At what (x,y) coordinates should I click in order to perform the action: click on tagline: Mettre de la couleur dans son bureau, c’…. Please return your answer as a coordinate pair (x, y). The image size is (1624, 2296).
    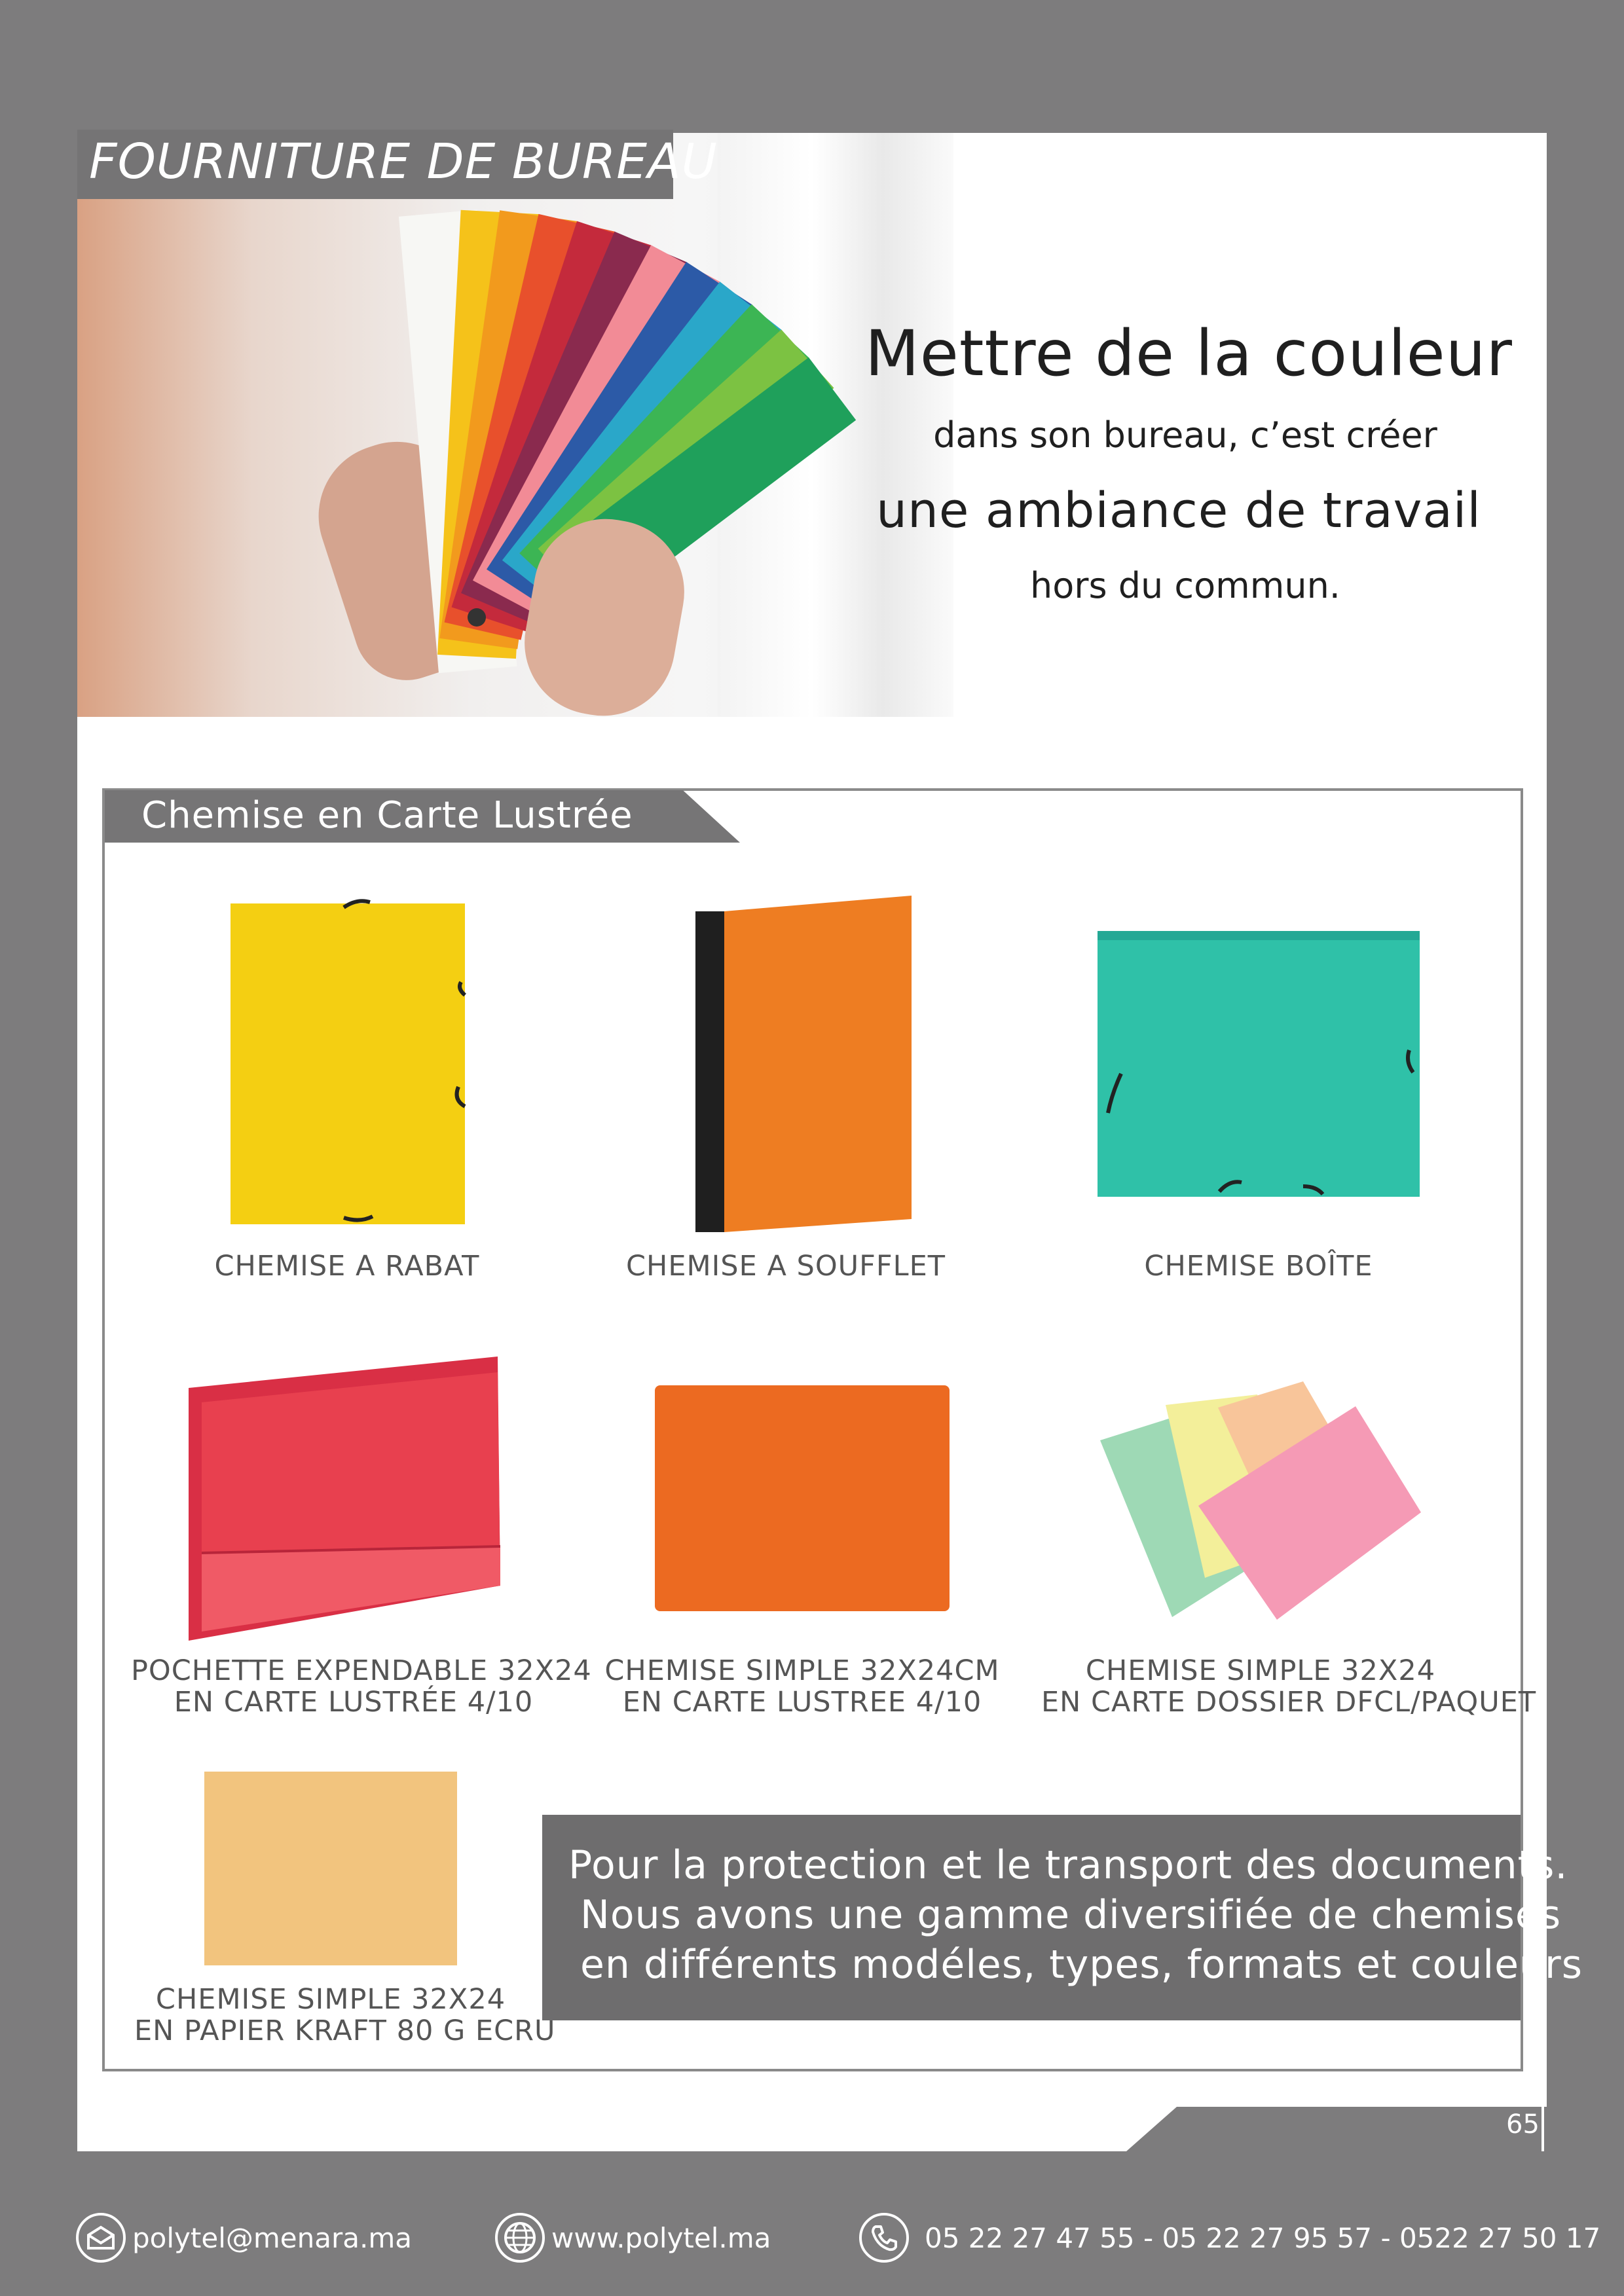
    Looking at the image, I should click on (1178, 465).